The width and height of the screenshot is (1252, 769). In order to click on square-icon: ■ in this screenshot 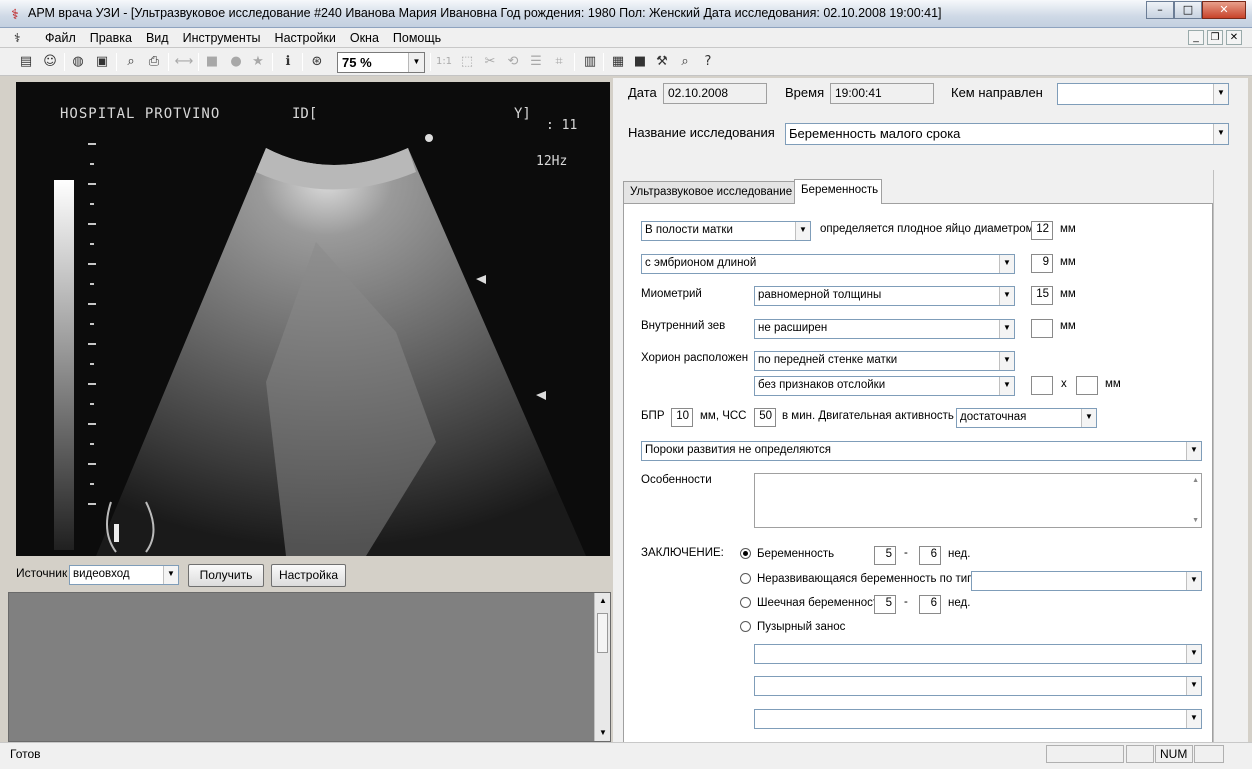, I will do `click(212, 62)`.